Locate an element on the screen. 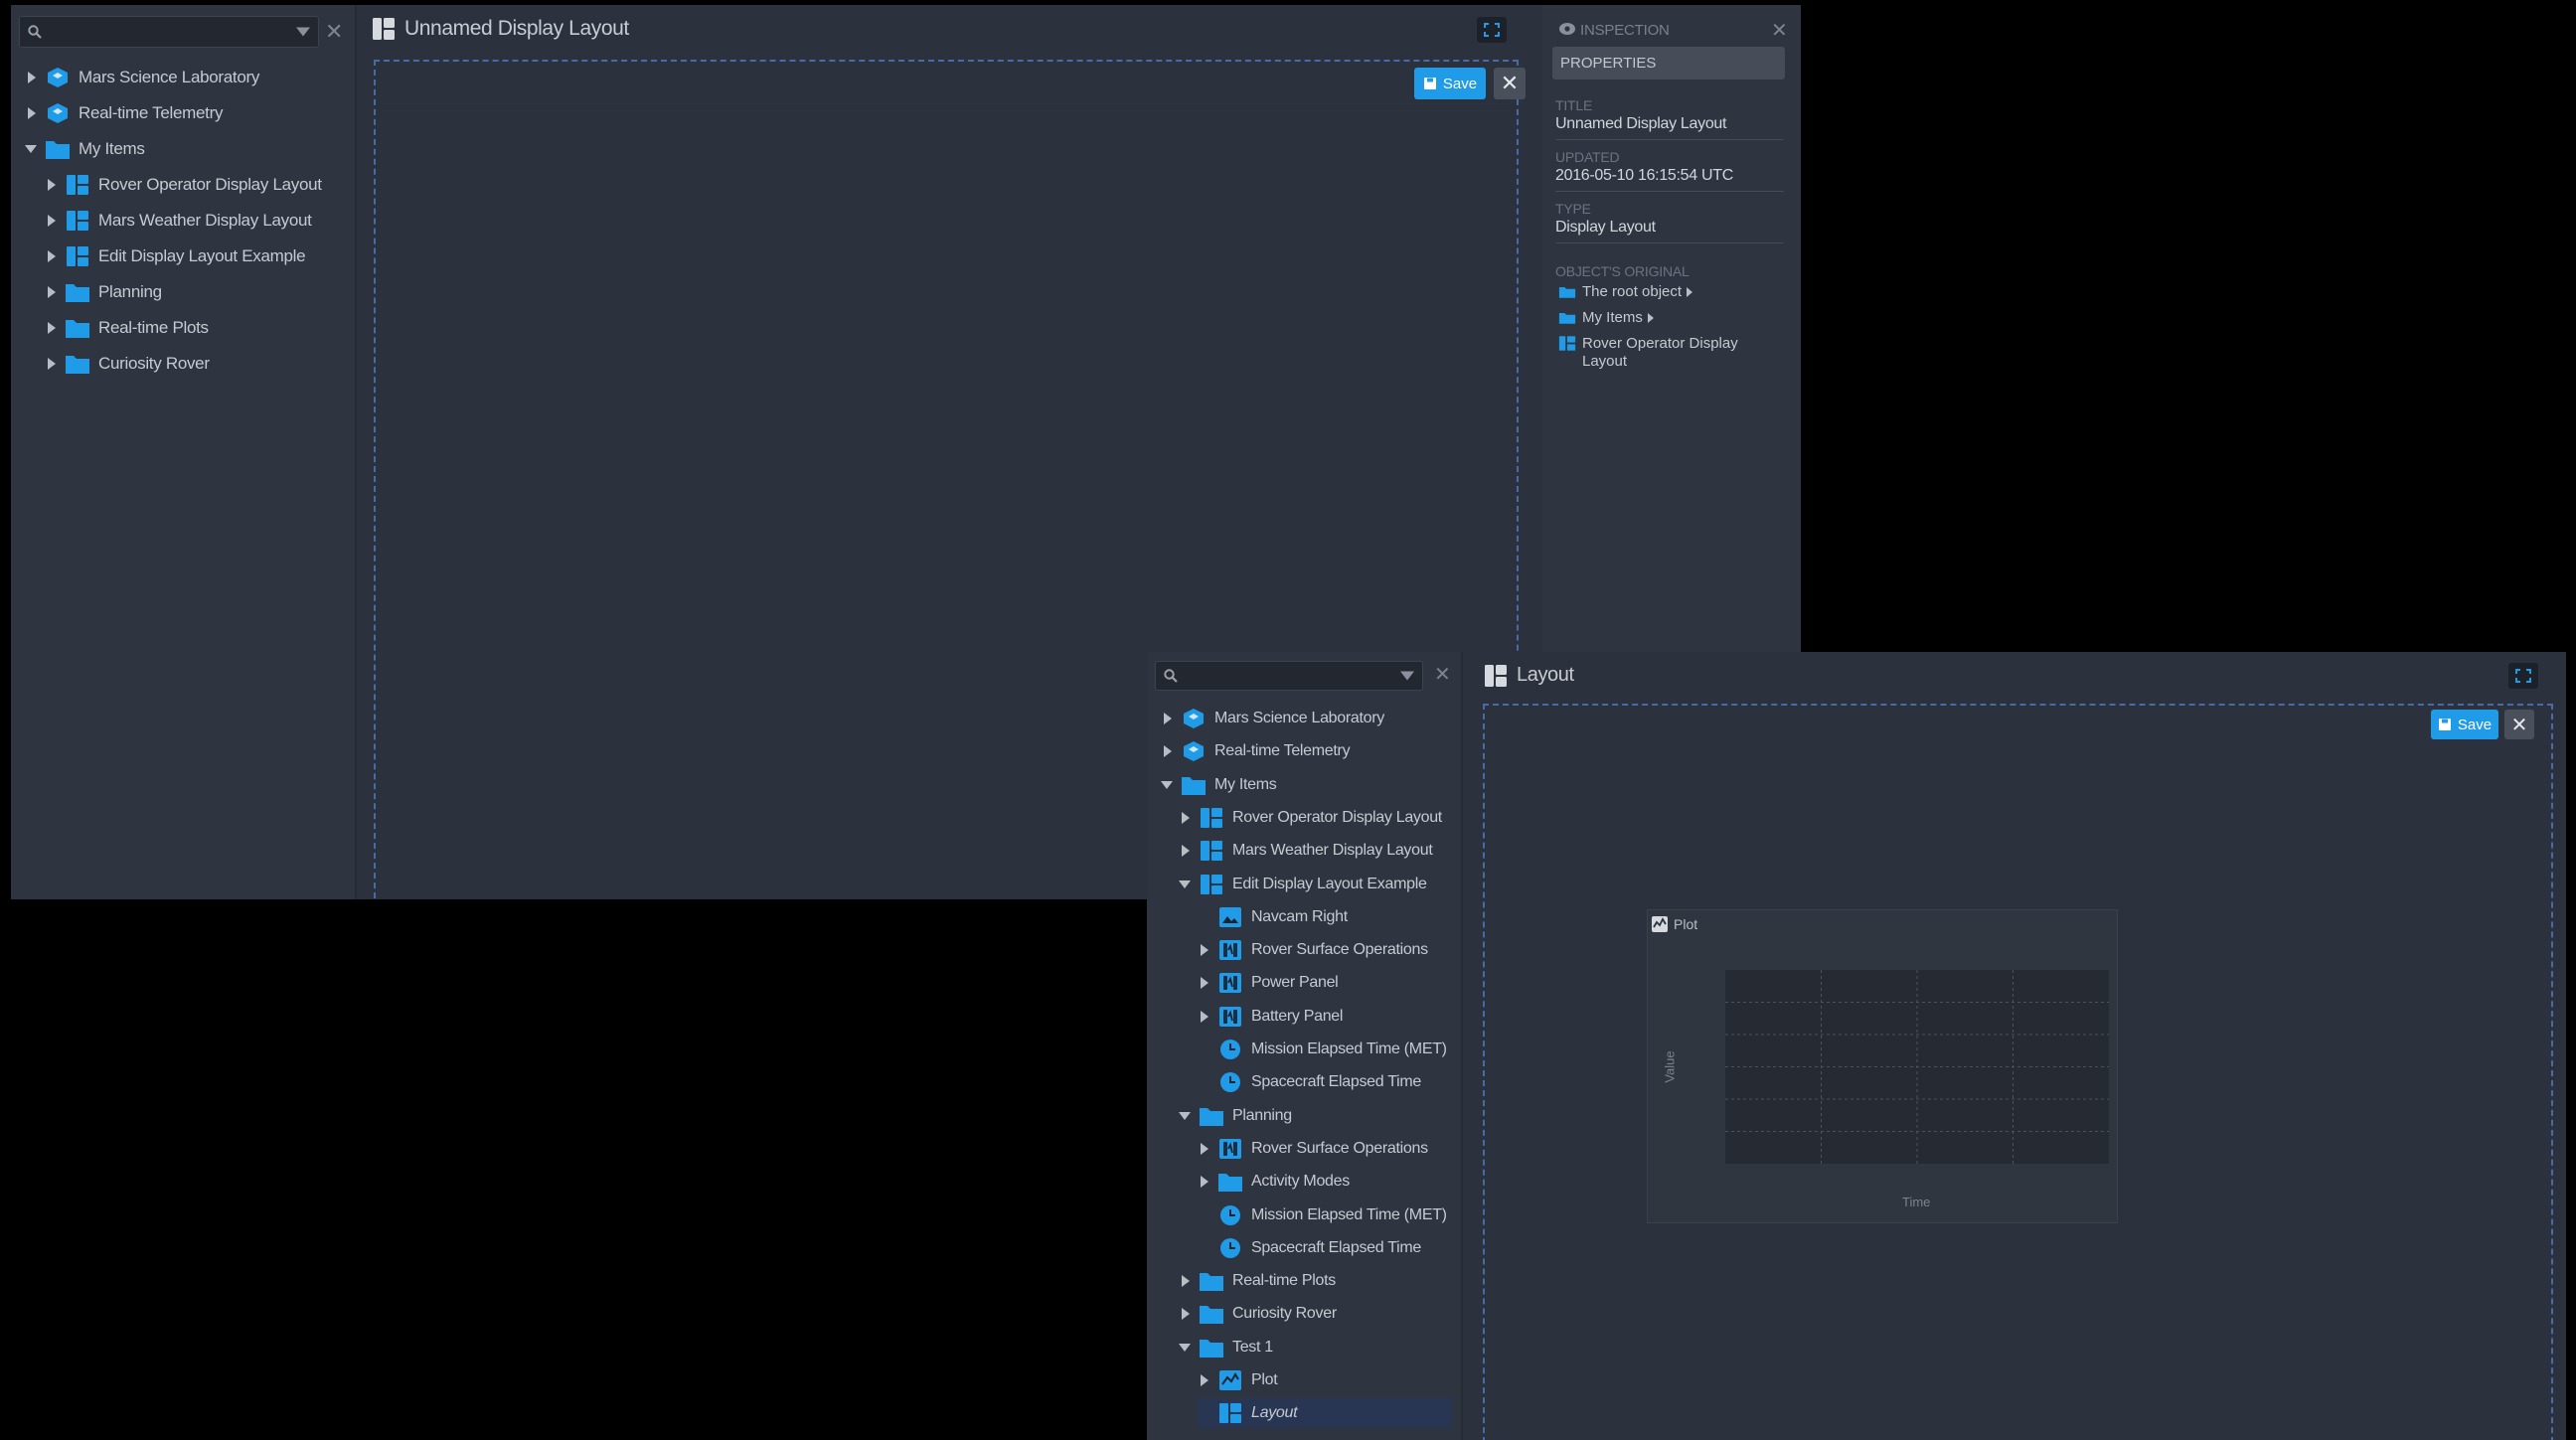 The height and width of the screenshot is (1440, 2576). eye-icon is located at coordinates (1567, 29).